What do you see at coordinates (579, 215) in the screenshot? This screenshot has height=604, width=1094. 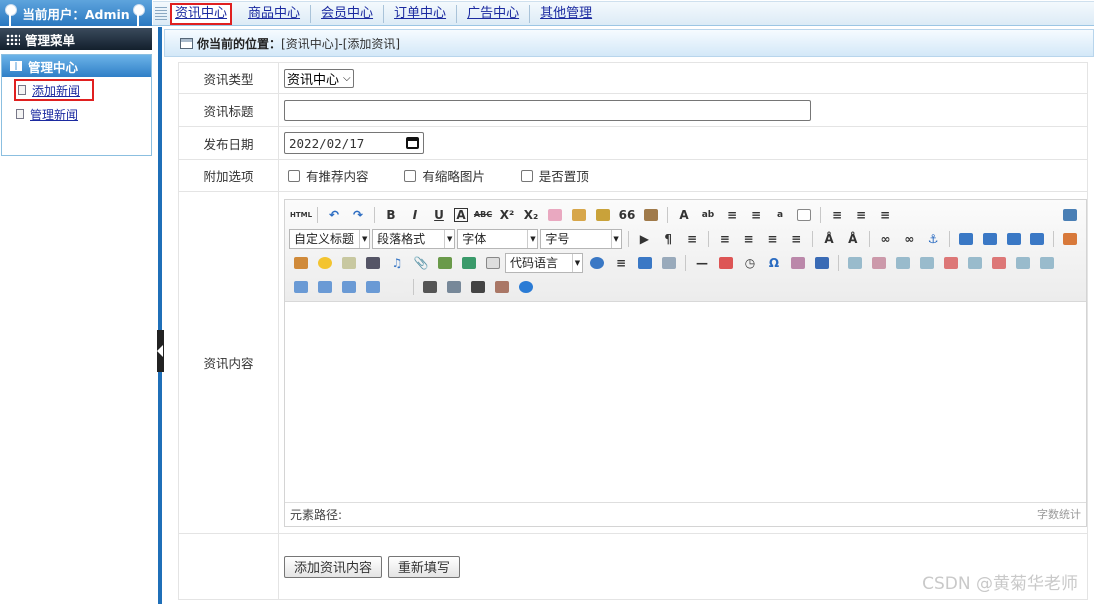 I see `format-brush-icon` at bounding box center [579, 215].